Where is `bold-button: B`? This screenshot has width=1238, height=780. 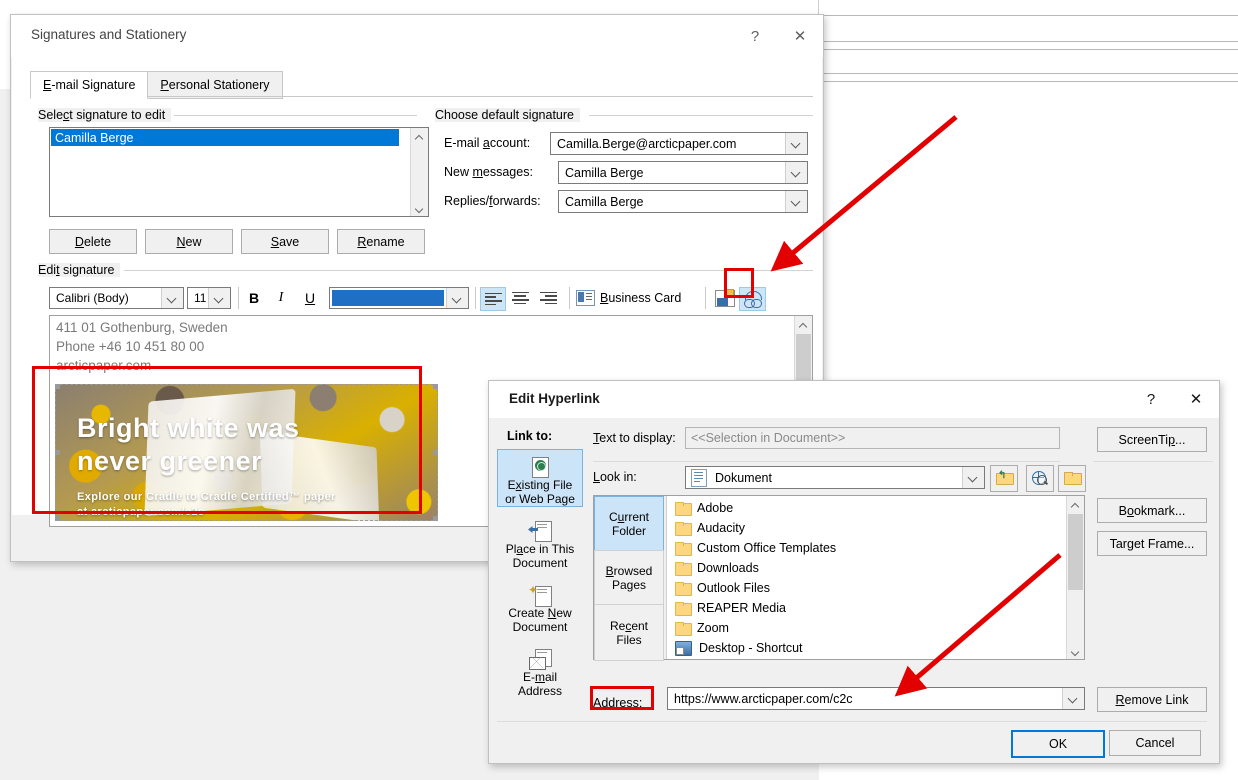
bold-button: B is located at coordinates (254, 298).